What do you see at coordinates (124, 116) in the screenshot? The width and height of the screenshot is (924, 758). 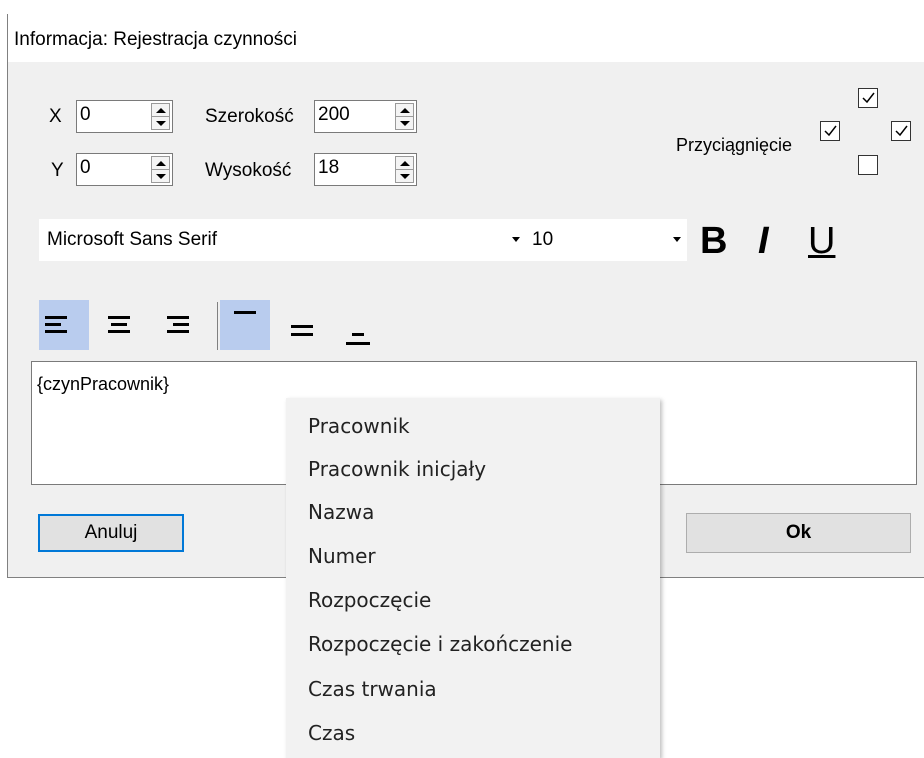 I see `x-stepper: 0` at bounding box center [124, 116].